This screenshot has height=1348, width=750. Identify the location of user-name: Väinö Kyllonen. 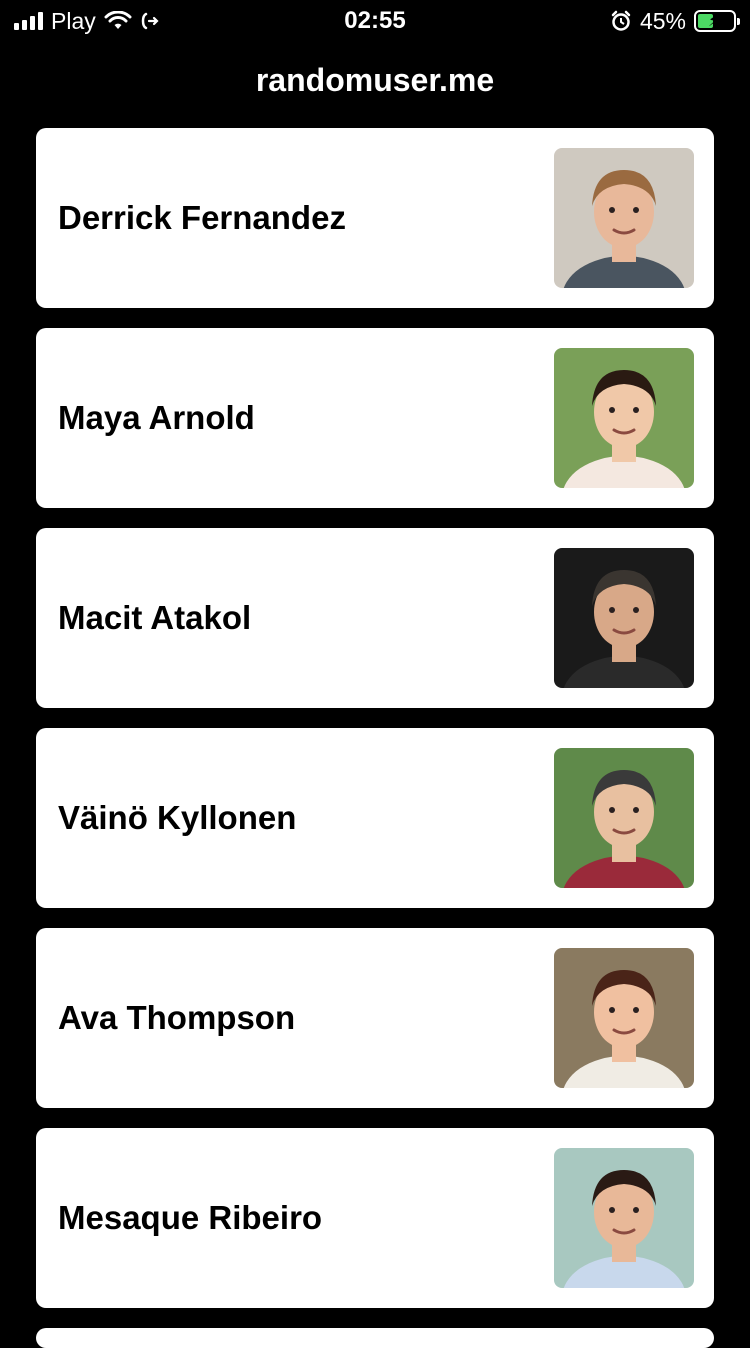
(177, 817).